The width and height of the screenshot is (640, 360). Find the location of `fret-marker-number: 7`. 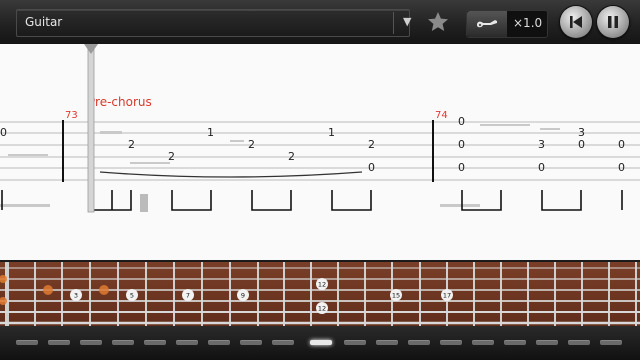

fret-marker-number: 7 is located at coordinates (188, 296).